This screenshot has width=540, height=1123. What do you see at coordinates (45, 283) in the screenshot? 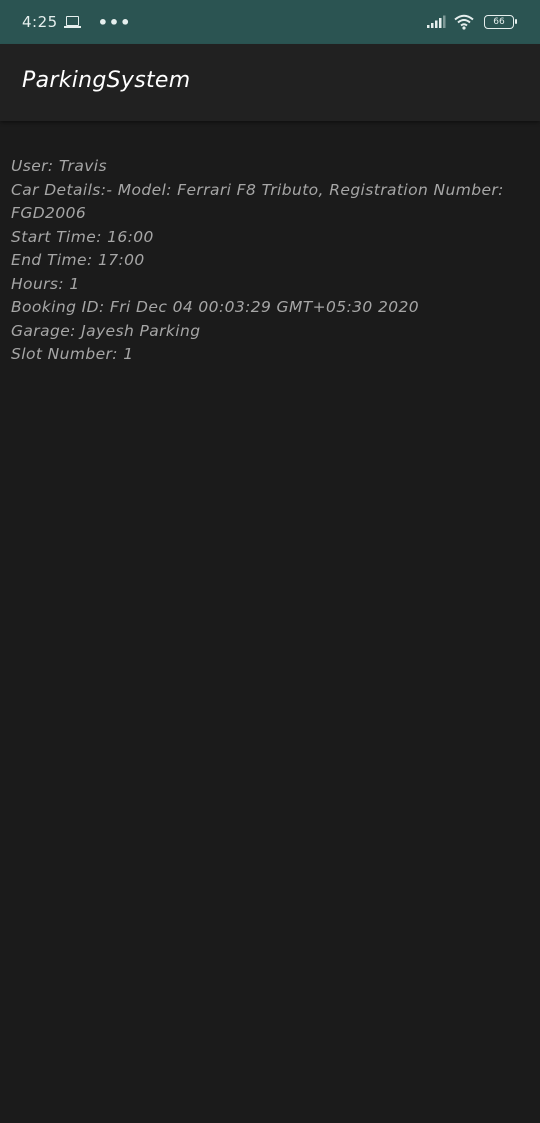
I see `hours-detail: Hours: 1` at bounding box center [45, 283].